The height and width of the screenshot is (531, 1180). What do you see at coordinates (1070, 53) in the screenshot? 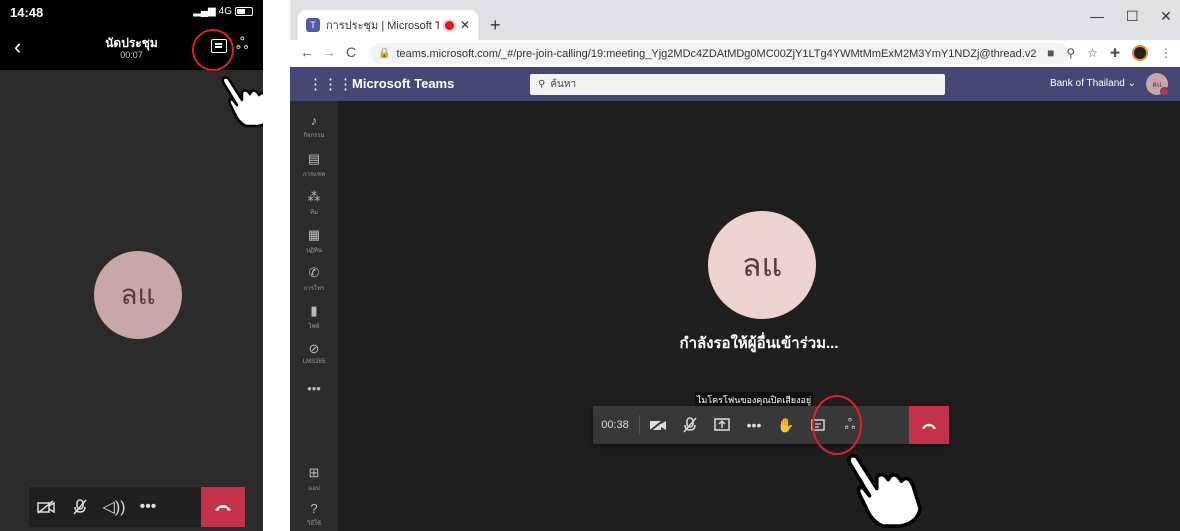
I see `zoom-icon: ⚲` at bounding box center [1070, 53].